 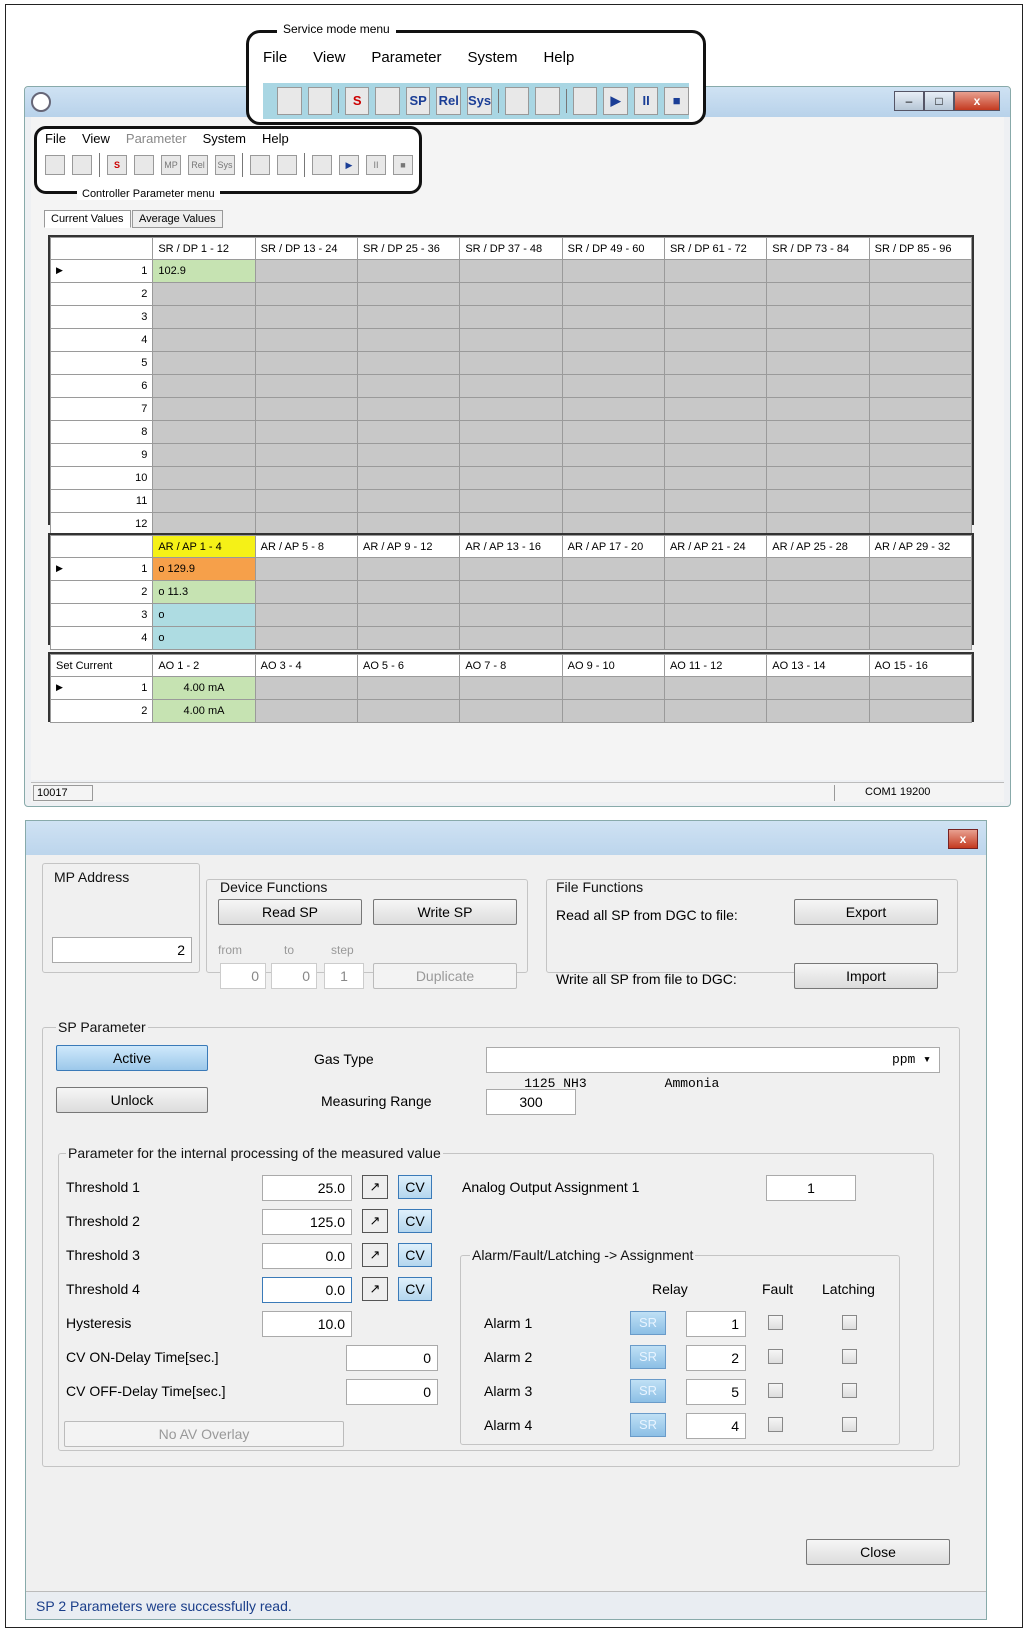 I want to click on menu-parameter: Parameter, so click(x=156, y=138).